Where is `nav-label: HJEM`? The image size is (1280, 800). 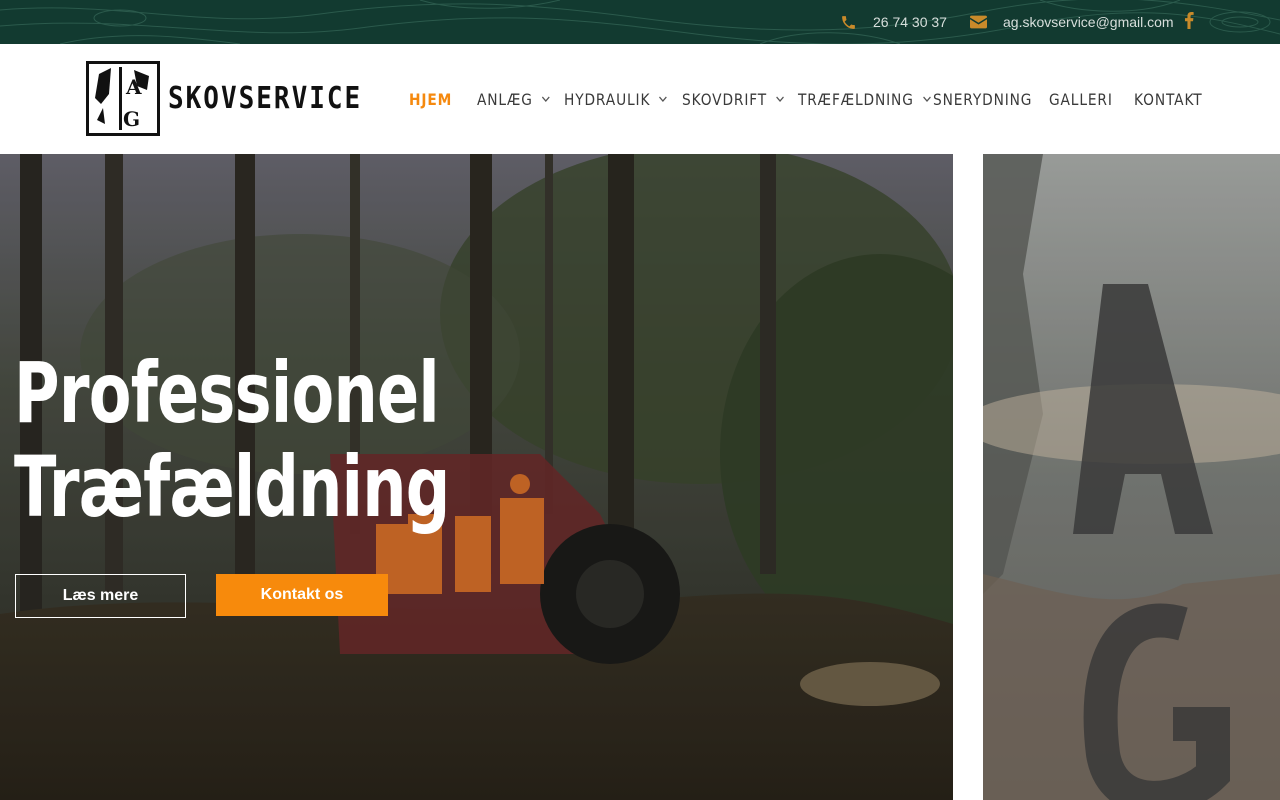 nav-label: HJEM is located at coordinates (431, 99).